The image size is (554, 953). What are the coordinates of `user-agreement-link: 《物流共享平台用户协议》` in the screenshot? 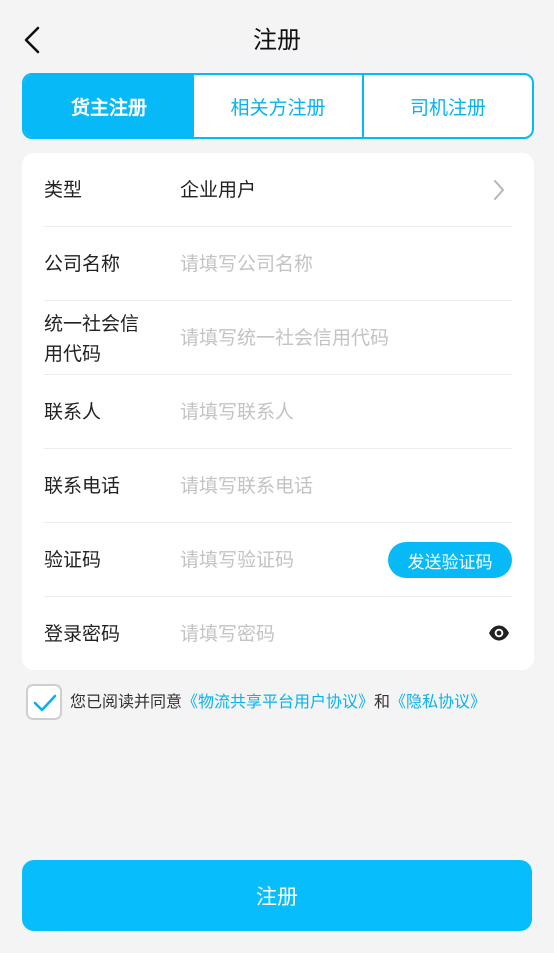 It's located at (278, 701).